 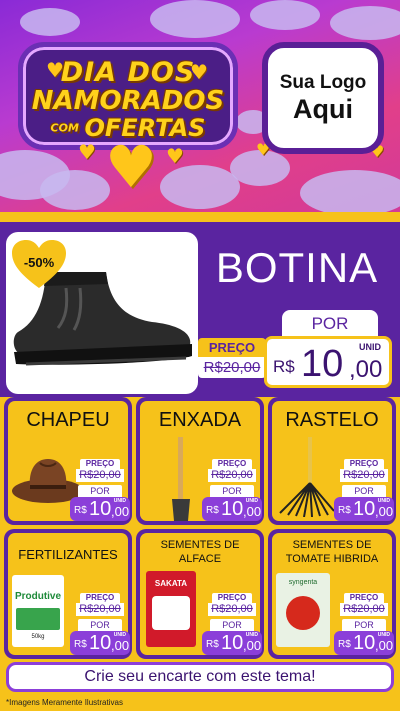 I want to click on product-card-body: ENXADA PREÇO R$20,00 POR R$ 10 ,00 UNID, so click(x=201, y=461).